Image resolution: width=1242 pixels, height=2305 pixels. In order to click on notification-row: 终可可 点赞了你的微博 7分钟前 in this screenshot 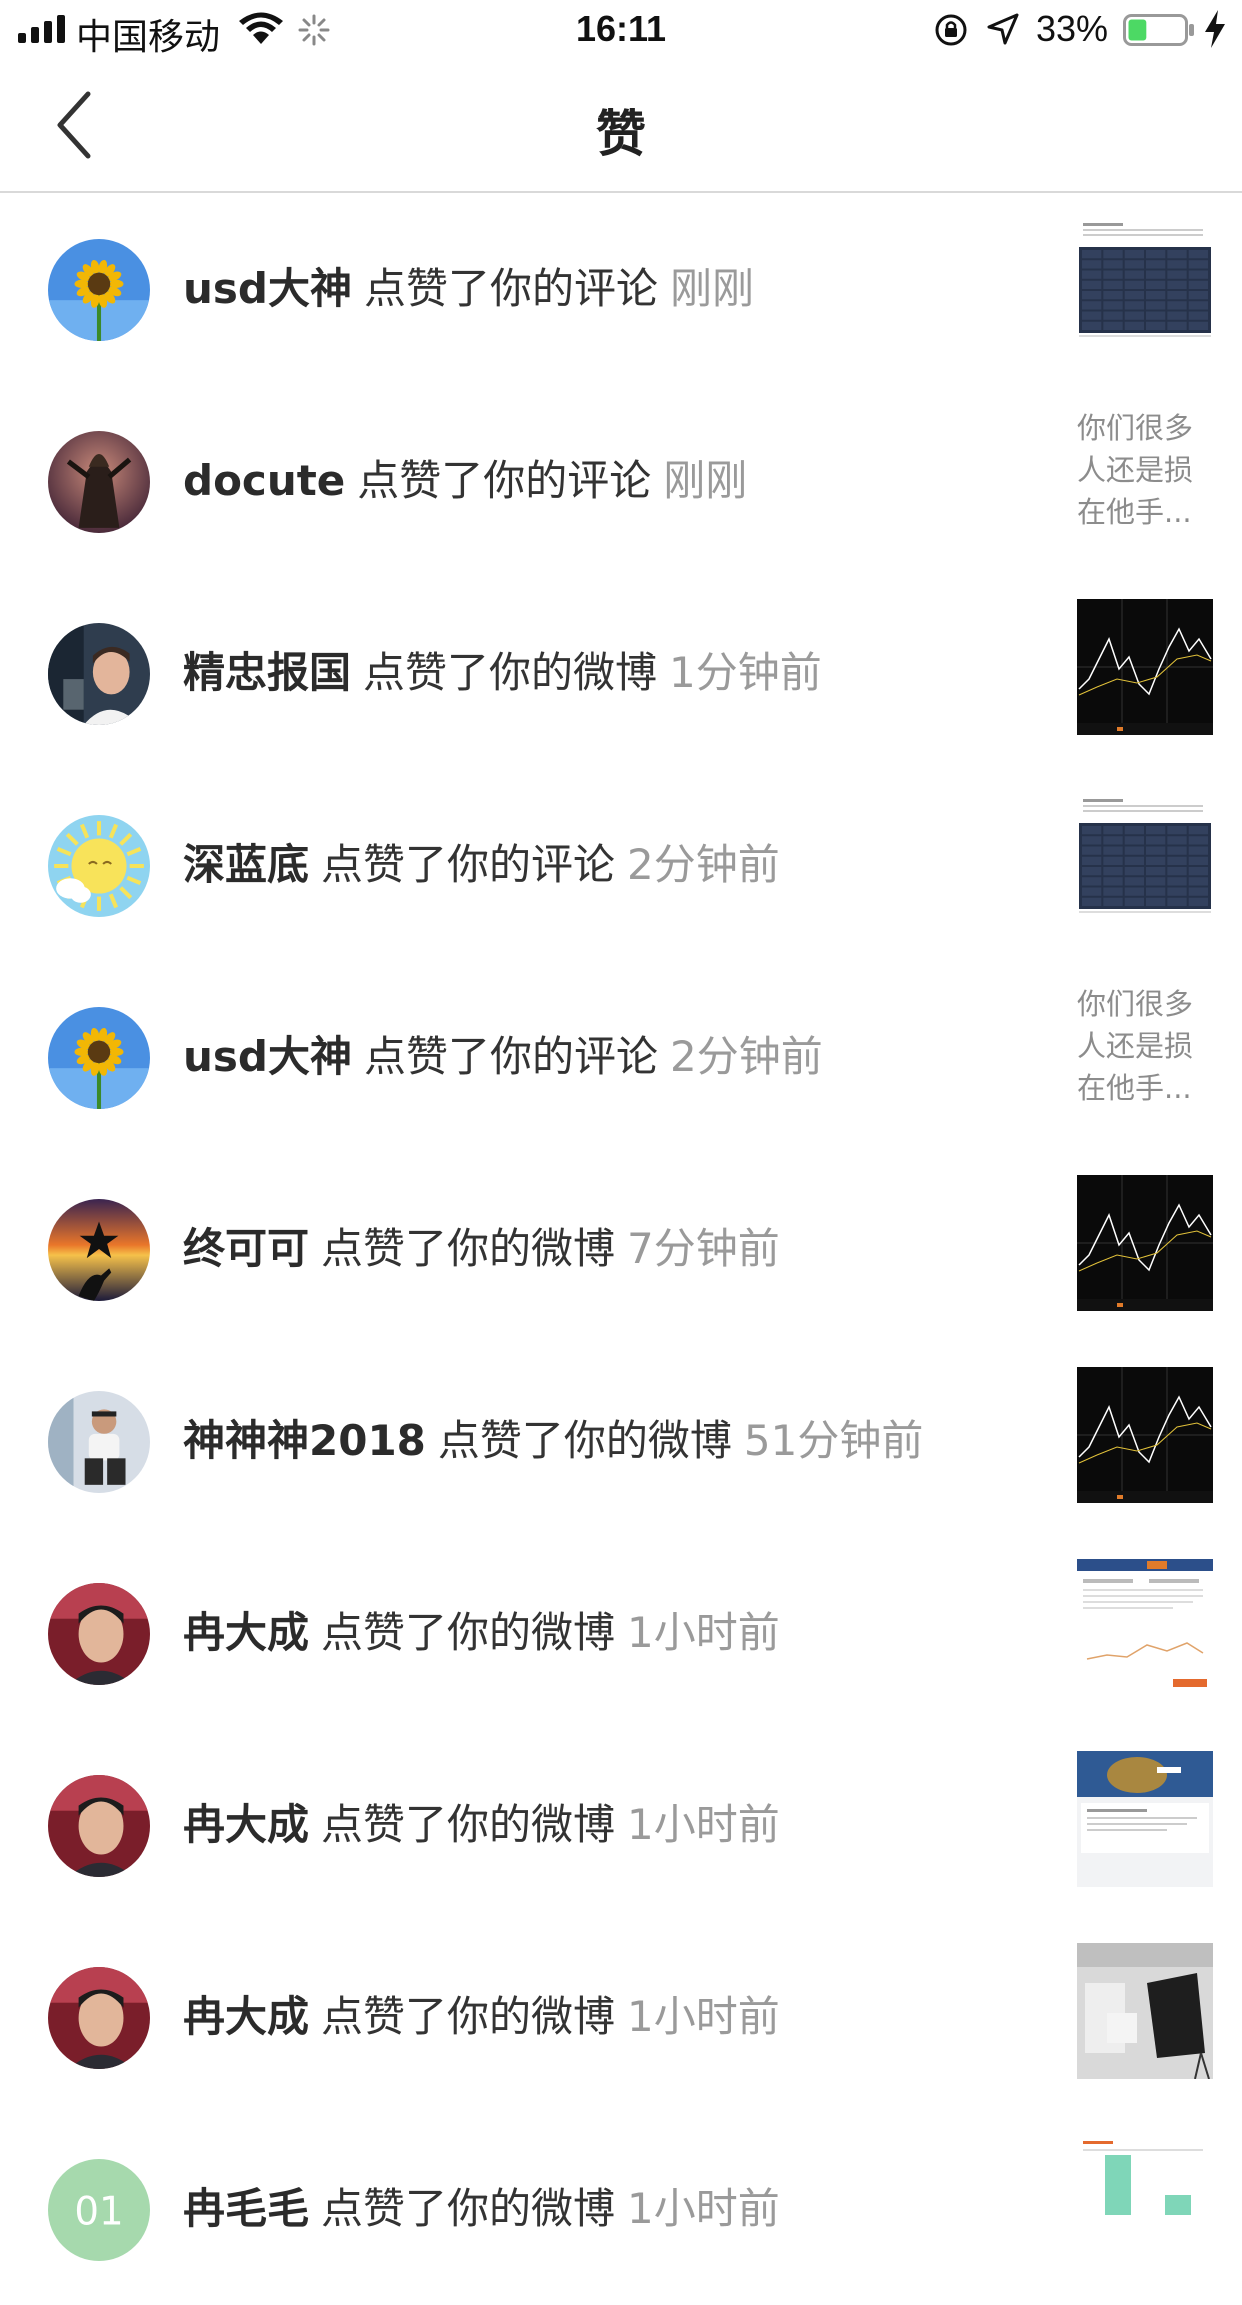, I will do `click(621, 1249)`.